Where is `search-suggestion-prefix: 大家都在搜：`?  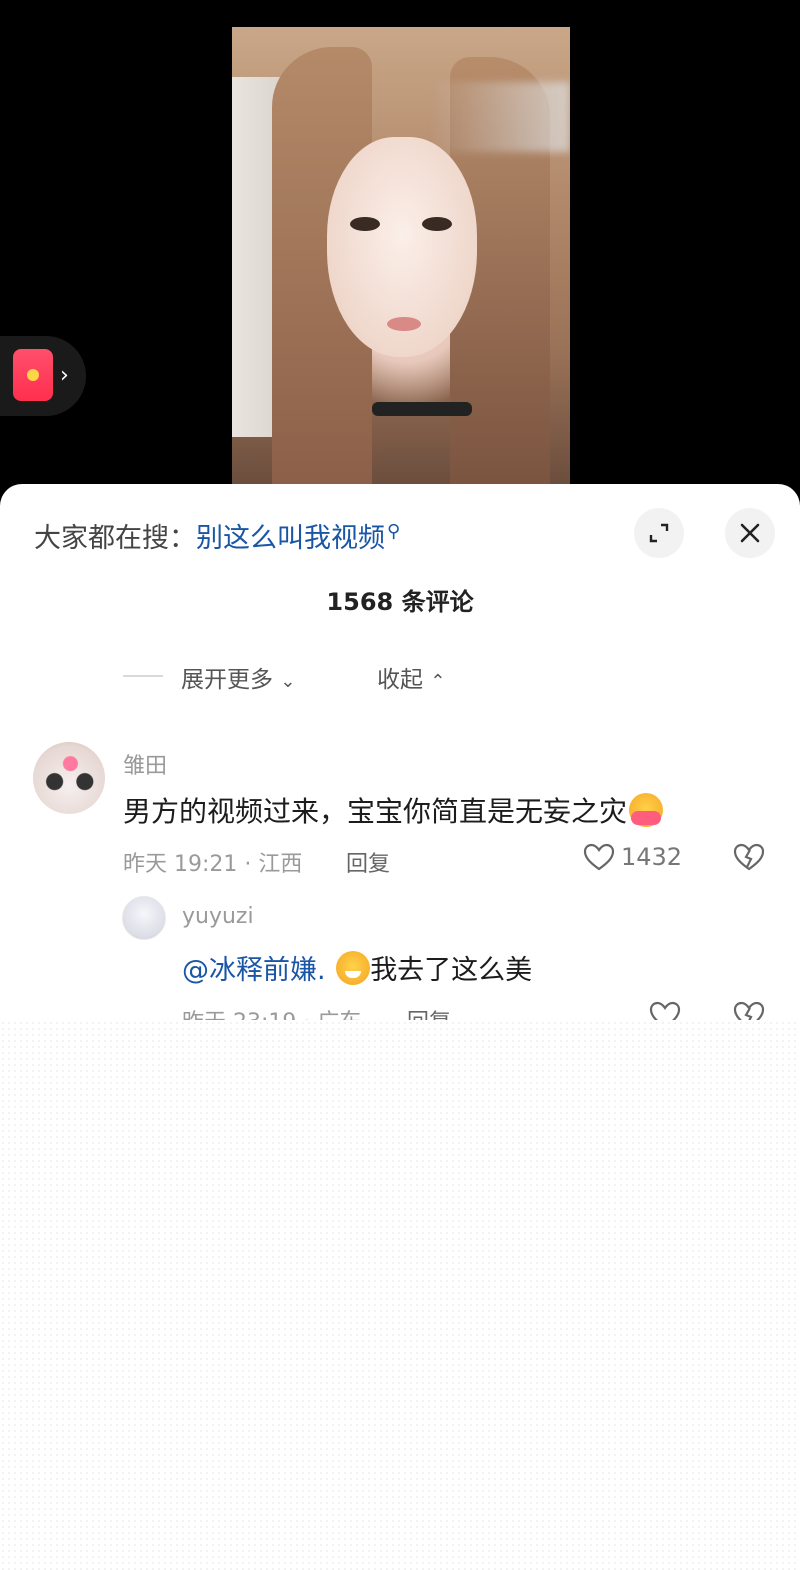 search-suggestion-prefix: 大家都在搜： is located at coordinates (115, 538).